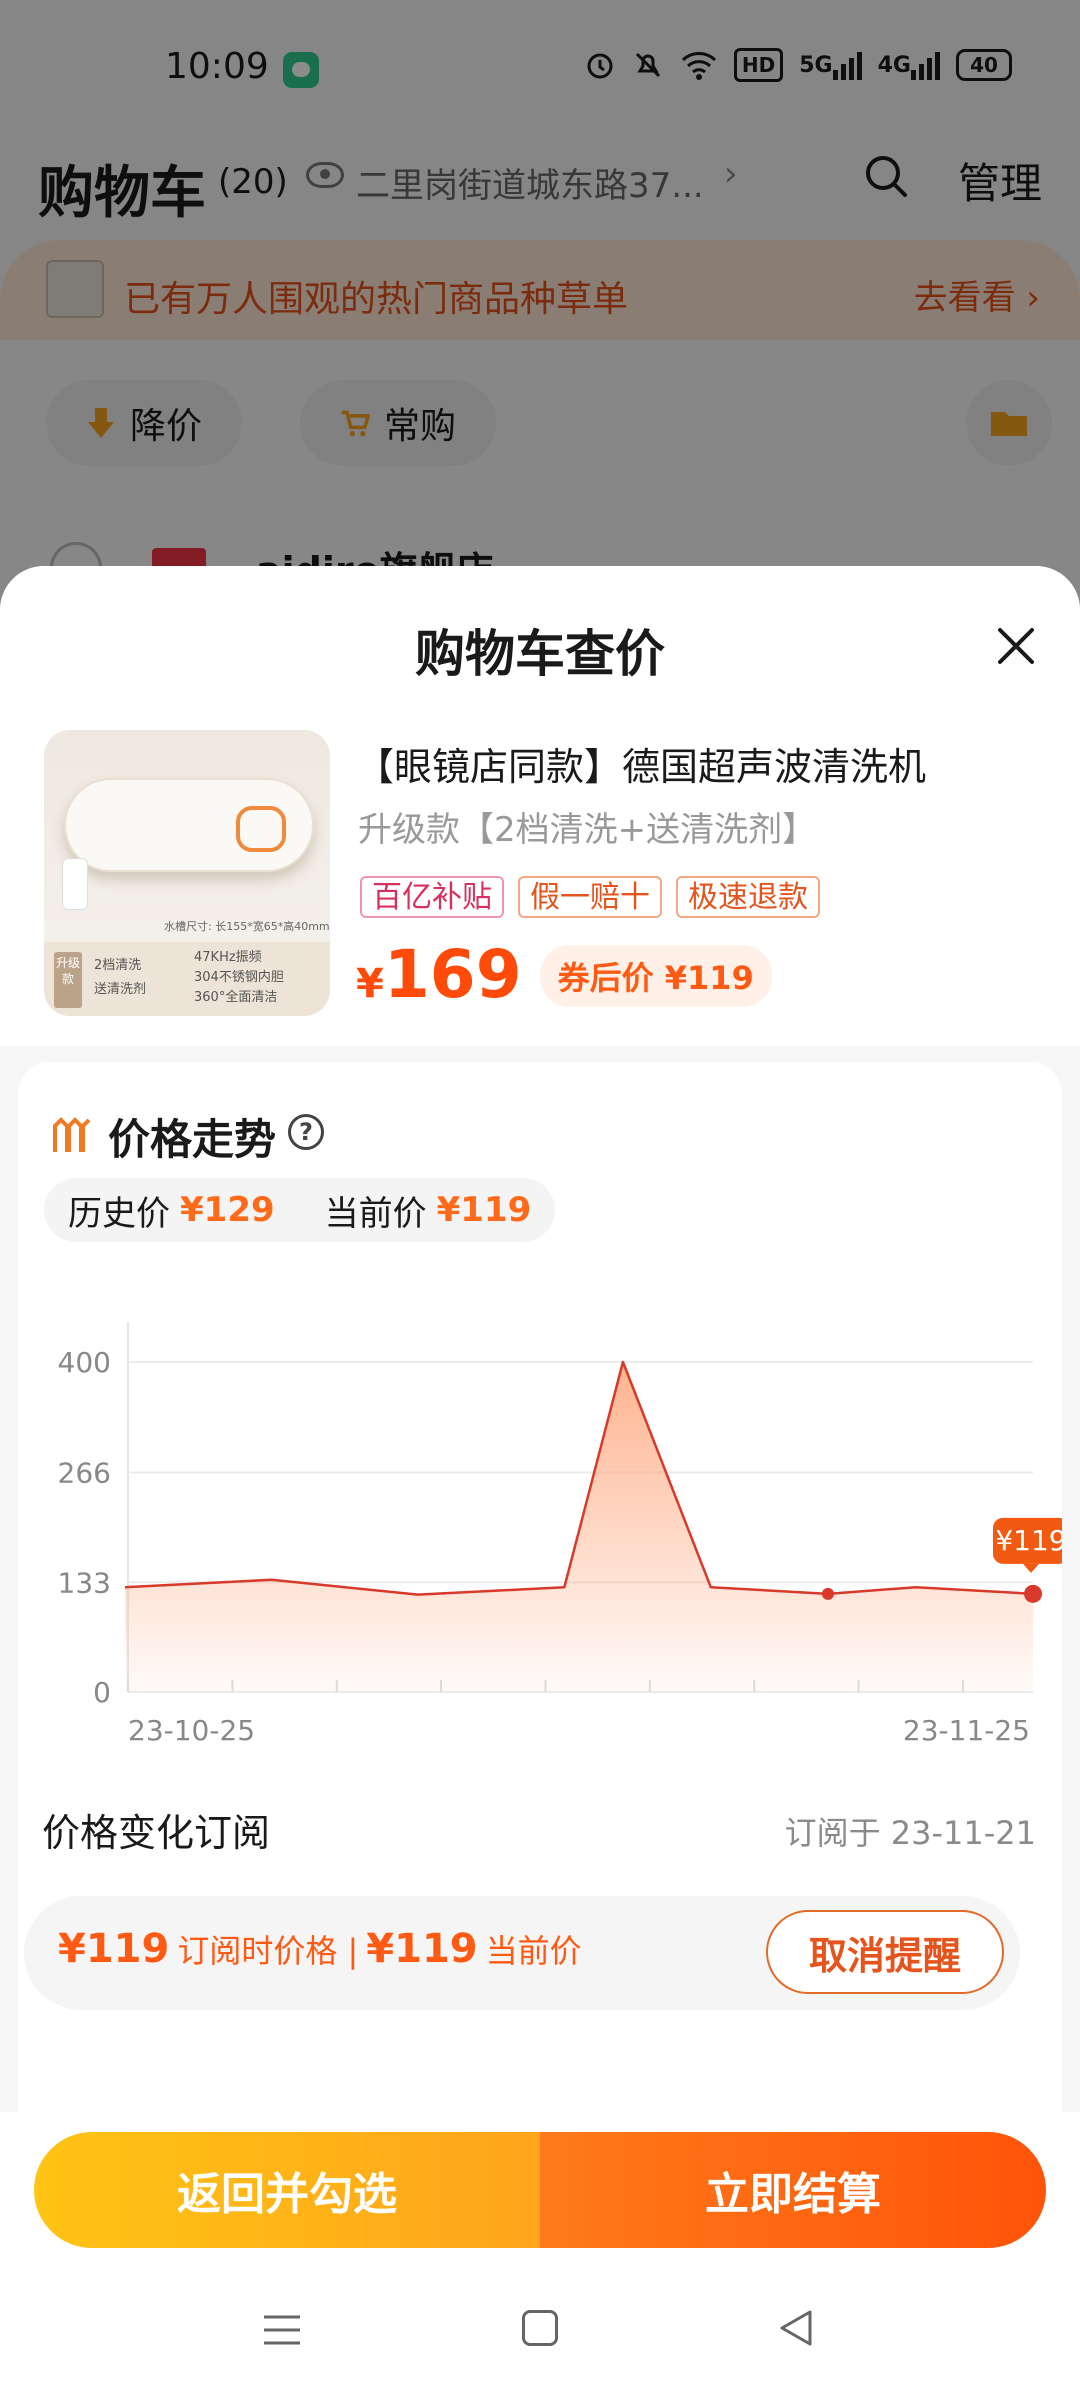 The image size is (1080, 2400). What do you see at coordinates (84, 1582) in the screenshot?
I see `y-tick-label: 133` at bounding box center [84, 1582].